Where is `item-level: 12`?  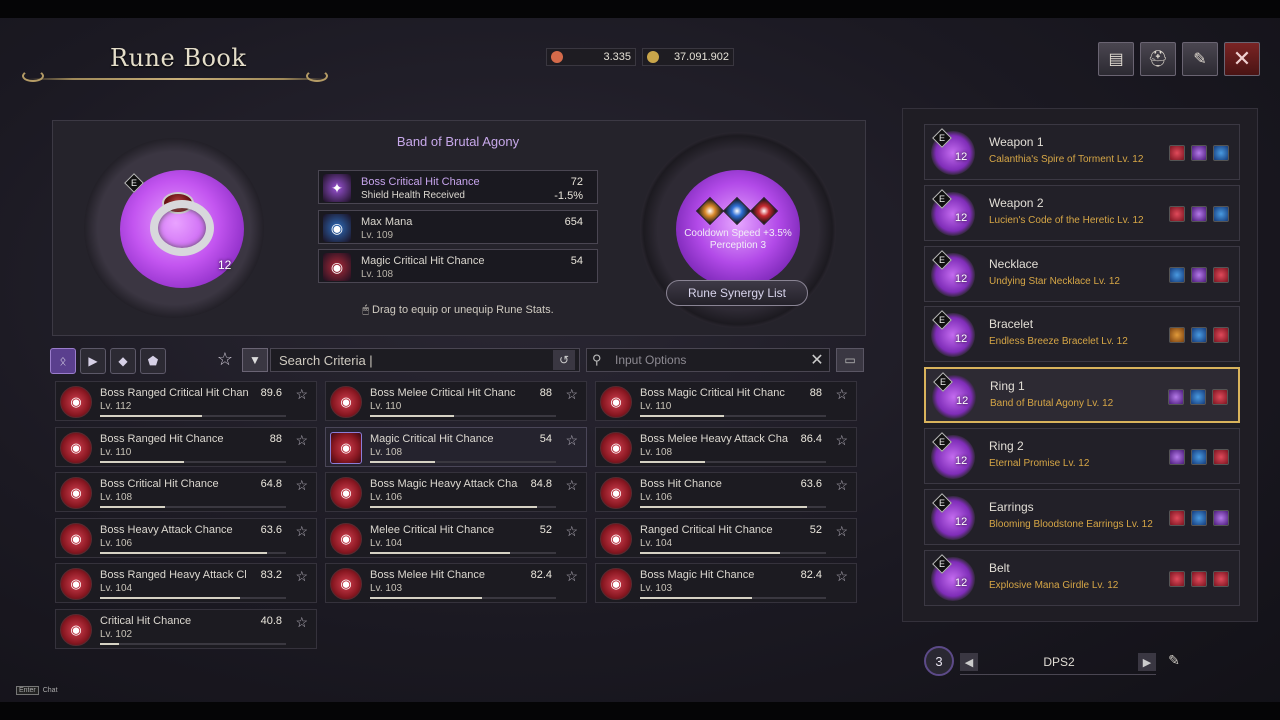 item-level: 12 is located at coordinates (225, 265).